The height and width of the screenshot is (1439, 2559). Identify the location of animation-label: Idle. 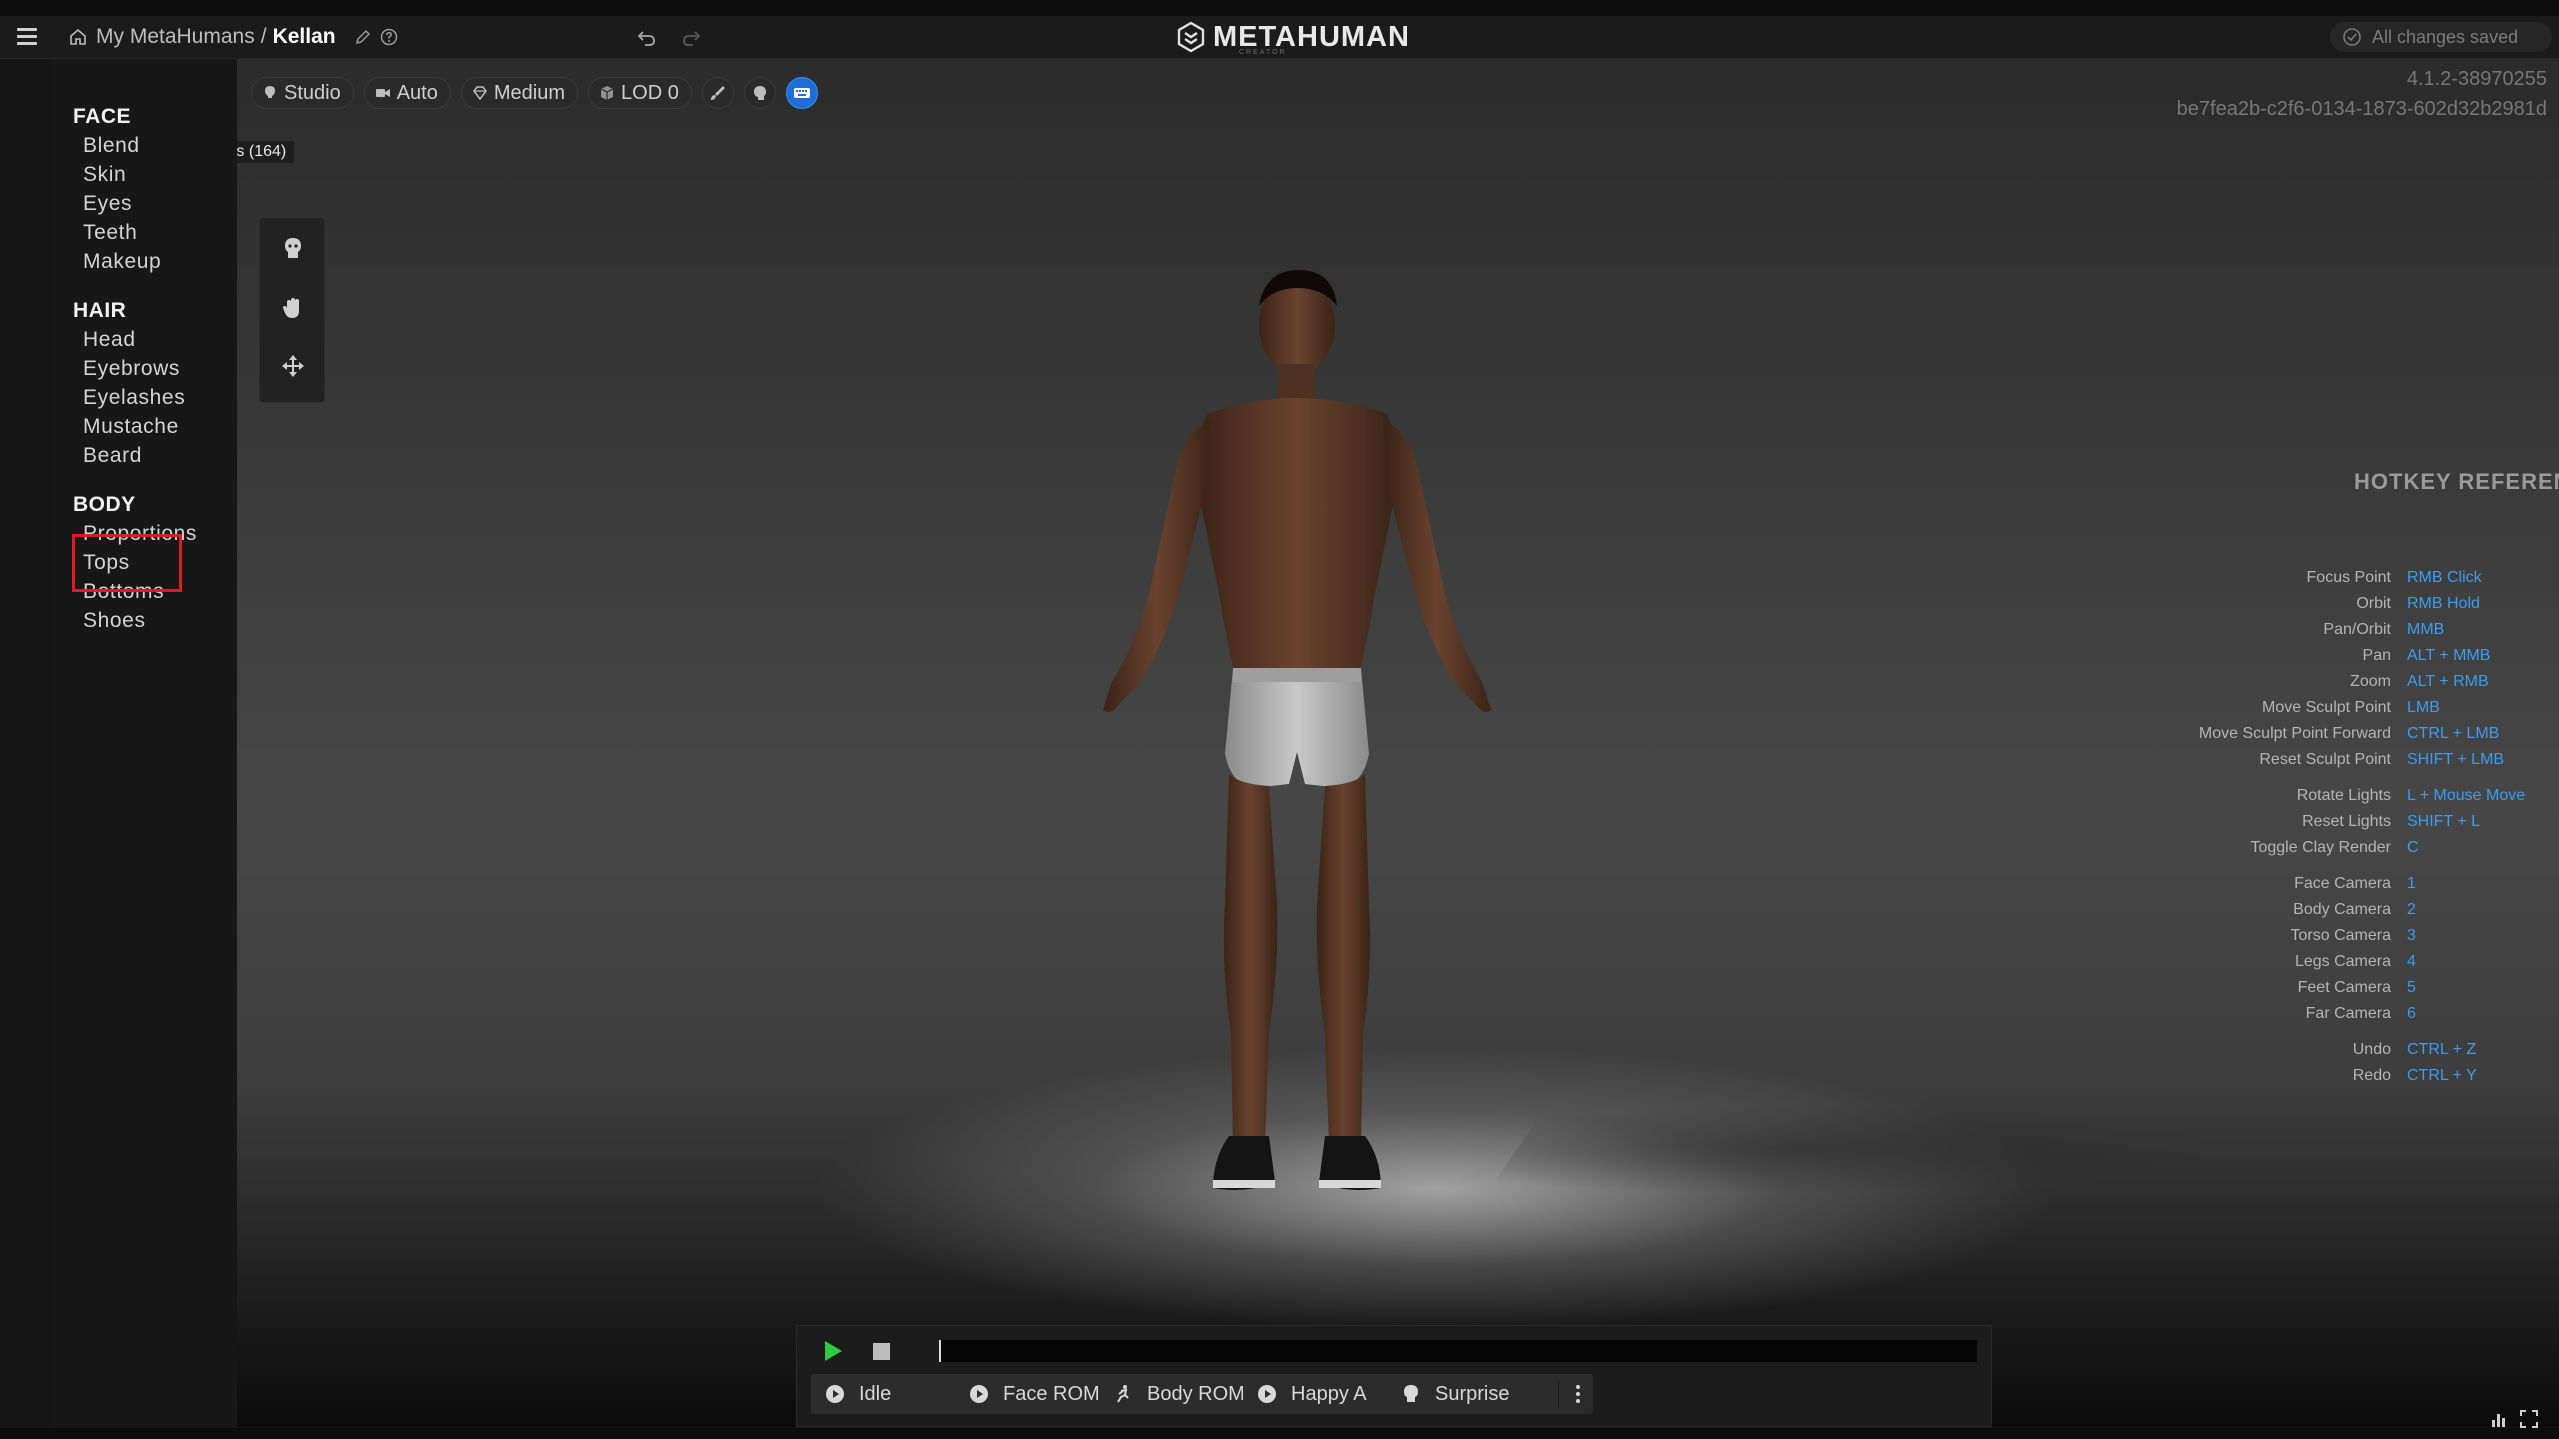
(875, 1393).